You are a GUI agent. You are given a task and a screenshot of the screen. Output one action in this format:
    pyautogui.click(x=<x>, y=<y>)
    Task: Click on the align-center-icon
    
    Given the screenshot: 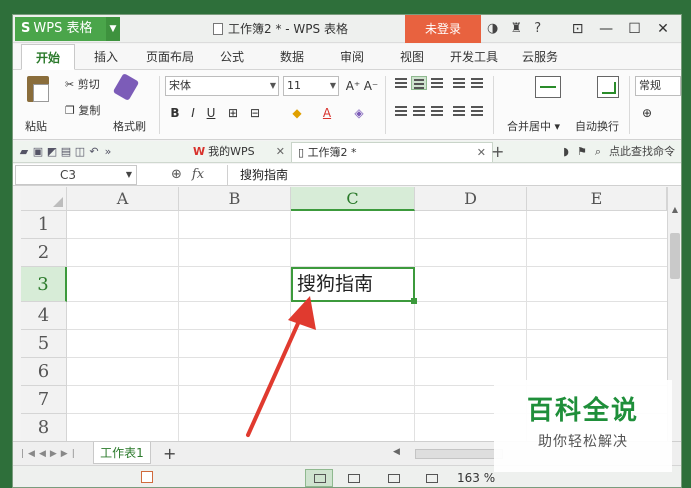 What is the action you would take?
    pyautogui.click(x=419, y=111)
    